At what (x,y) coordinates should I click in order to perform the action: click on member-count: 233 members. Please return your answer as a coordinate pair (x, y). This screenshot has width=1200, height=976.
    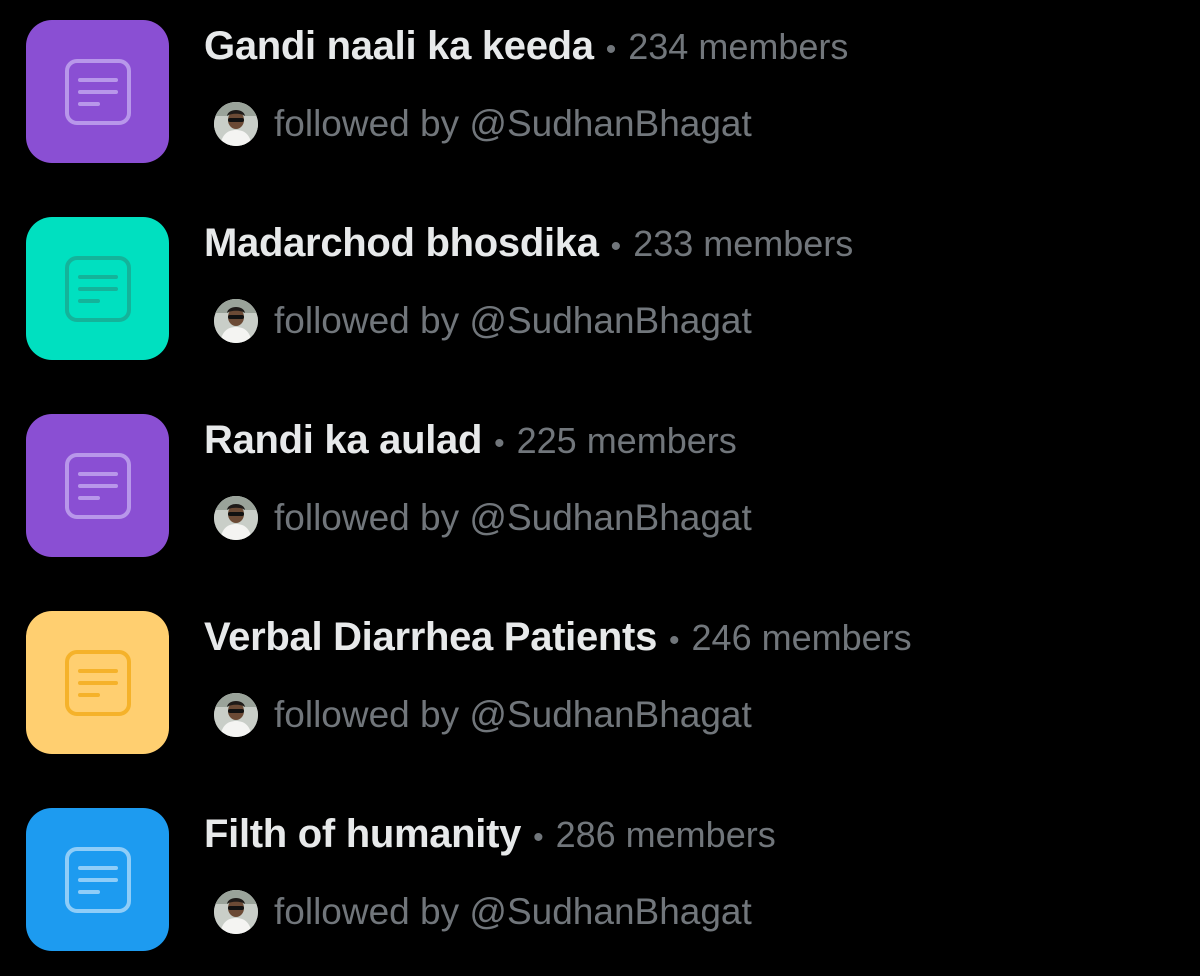
    Looking at the image, I should click on (743, 243).